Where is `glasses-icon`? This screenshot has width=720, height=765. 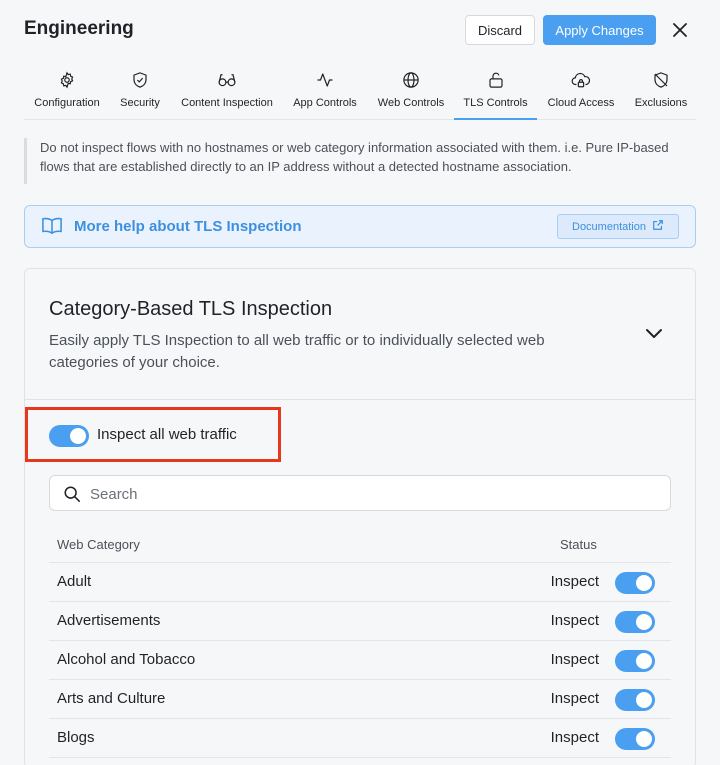
glasses-icon is located at coordinates (227, 80).